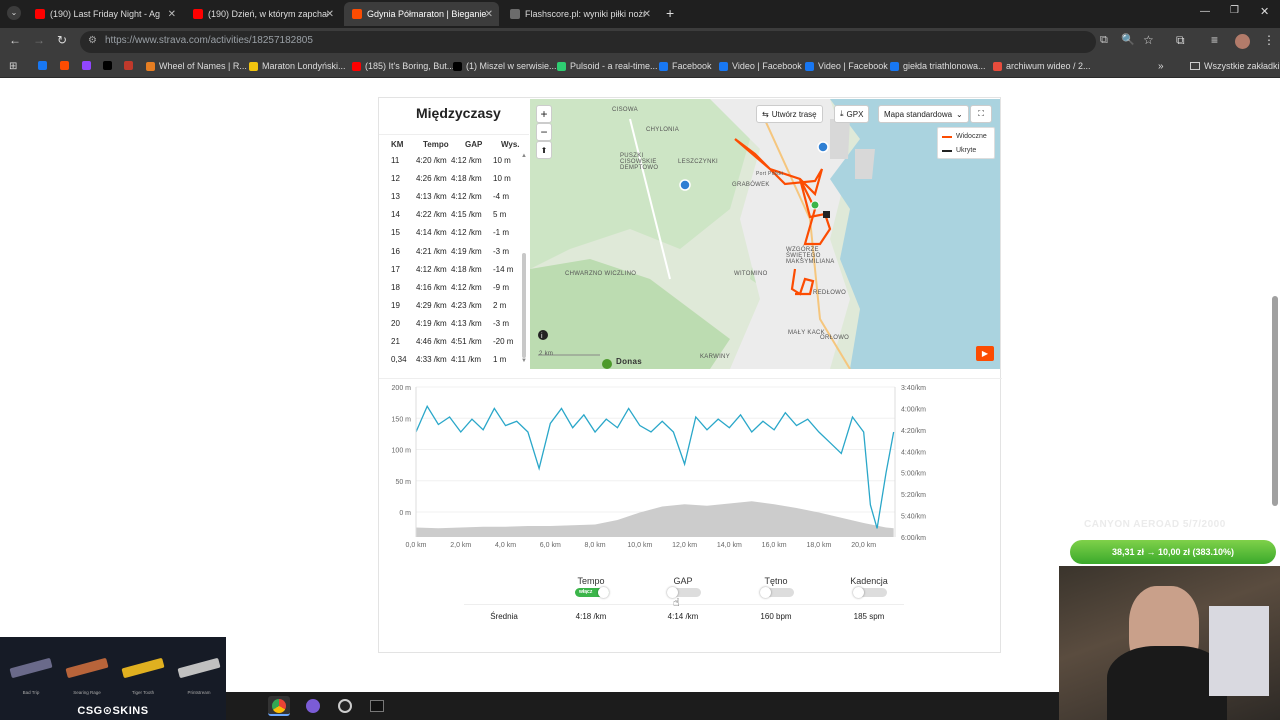 The image size is (1280, 720). What do you see at coordinates (466, 160) in the screenshot?
I see `split-gap: 4:12 /km` at bounding box center [466, 160].